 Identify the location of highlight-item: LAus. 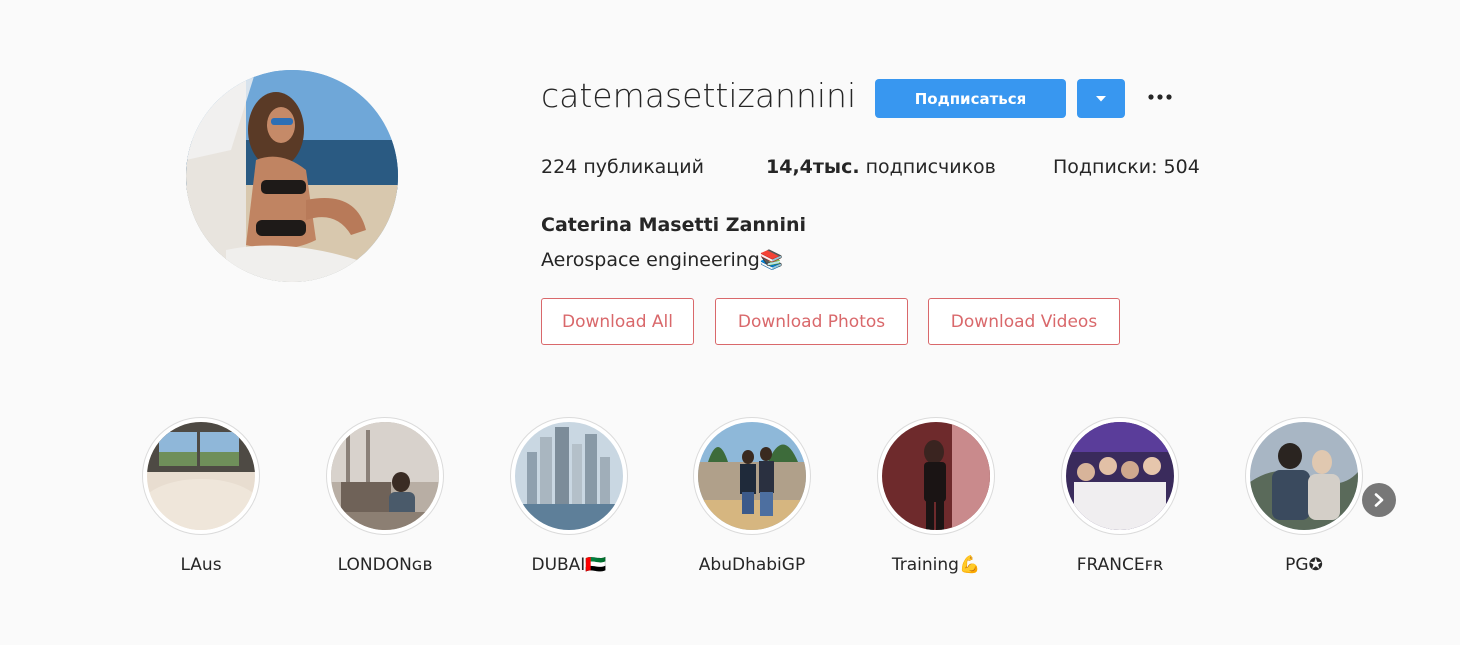
(201, 496).